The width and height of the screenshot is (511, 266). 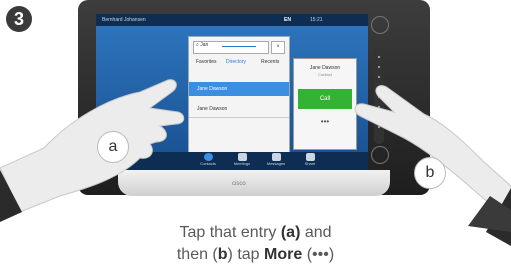 What do you see at coordinates (197, 254) in the screenshot?
I see `caption-text: then (` at bounding box center [197, 254].